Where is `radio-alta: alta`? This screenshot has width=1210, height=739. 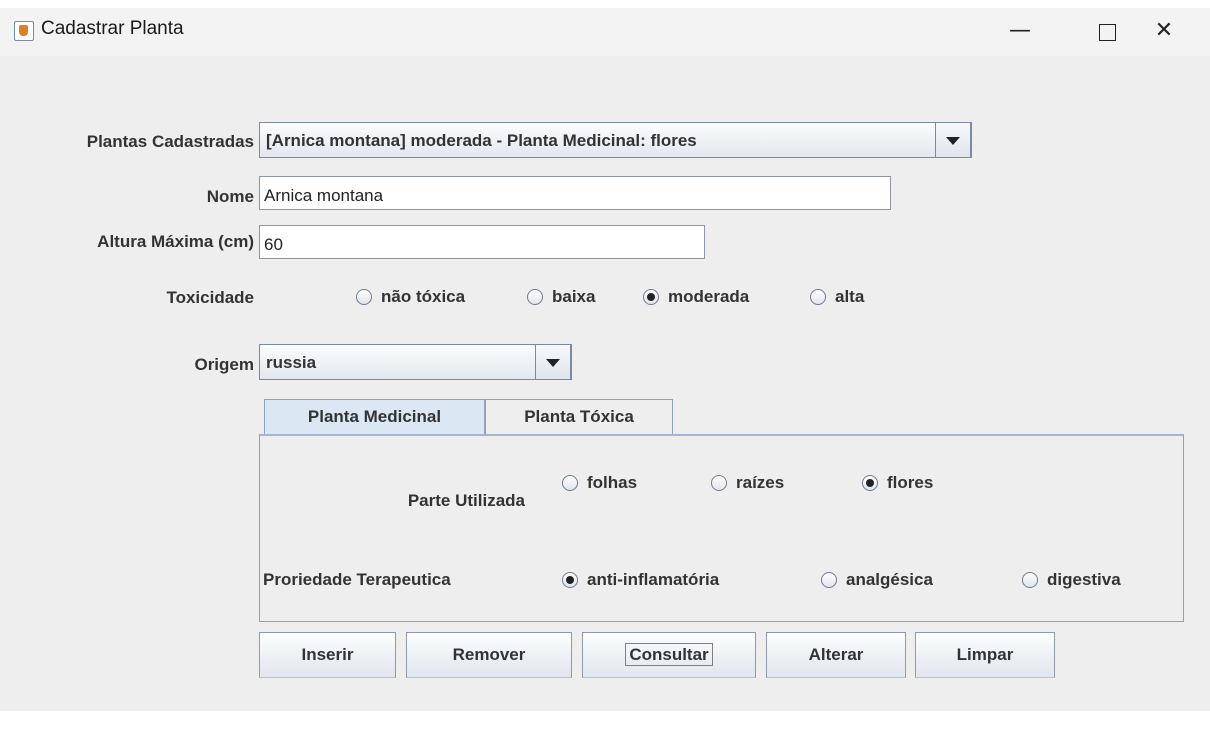
radio-alta: alta is located at coordinates (837, 297).